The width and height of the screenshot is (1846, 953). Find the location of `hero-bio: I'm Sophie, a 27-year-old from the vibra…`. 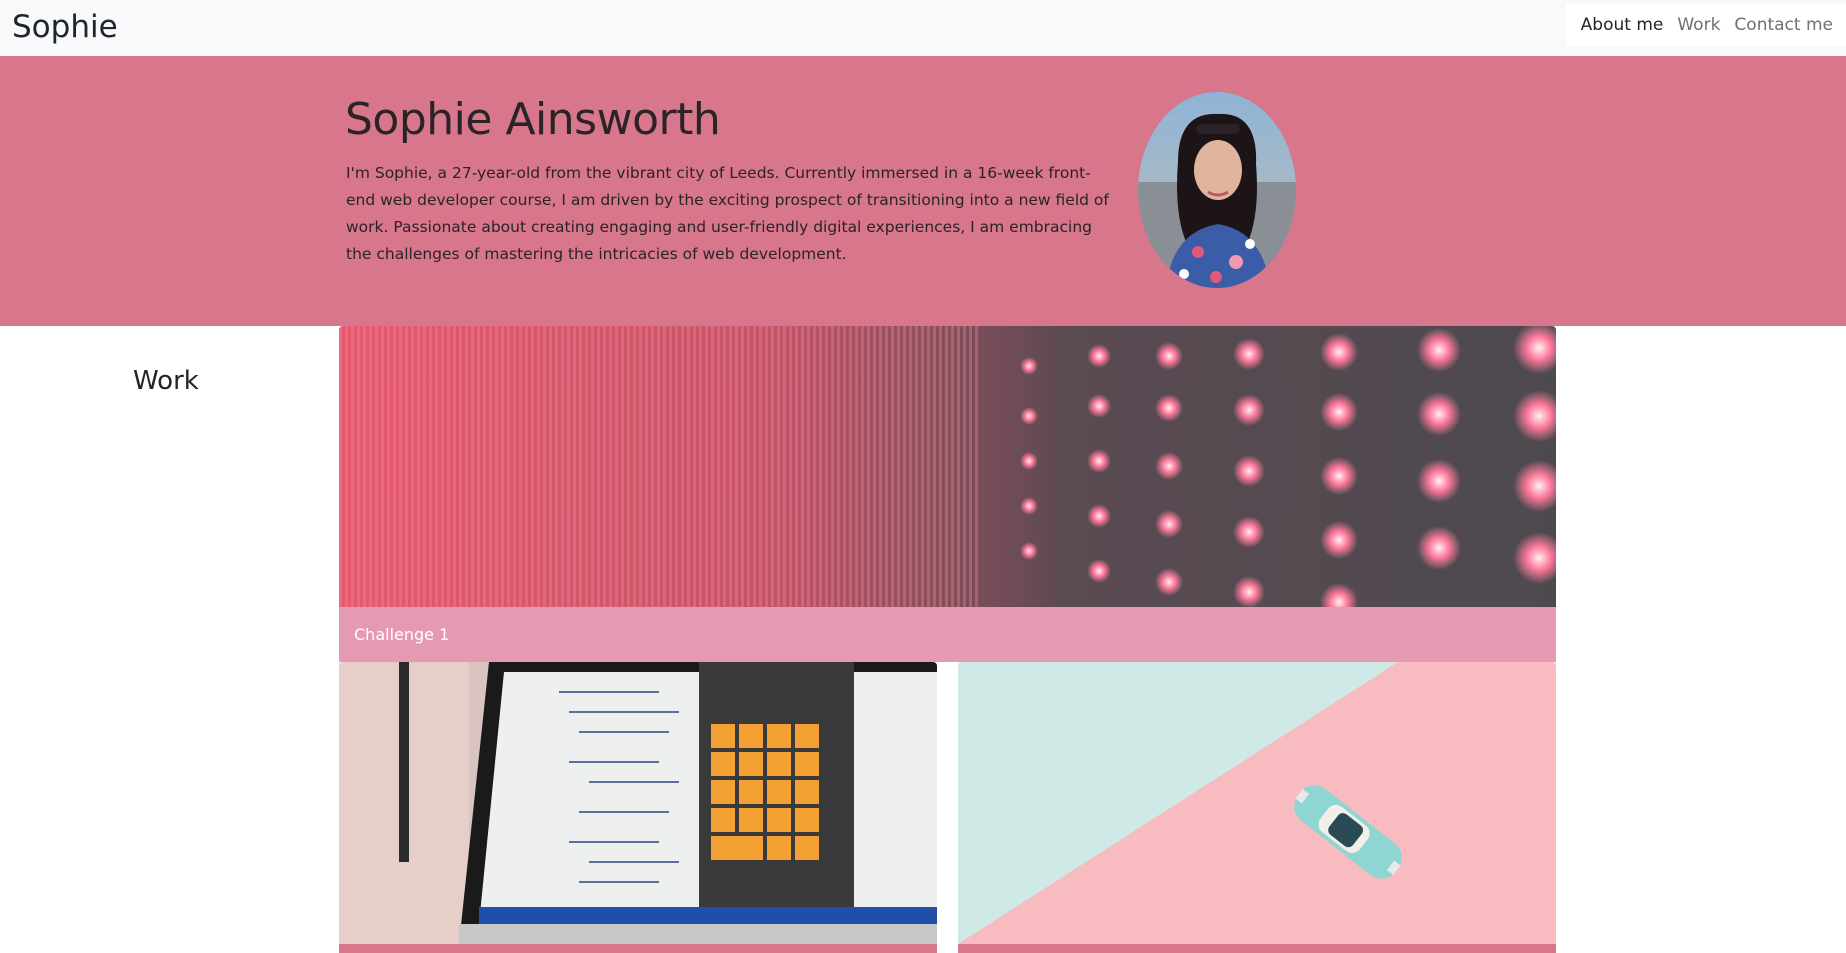

hero-bio: I'm Sophie, a 27-year-old from the vibra… is located at coordinates (727, 213).